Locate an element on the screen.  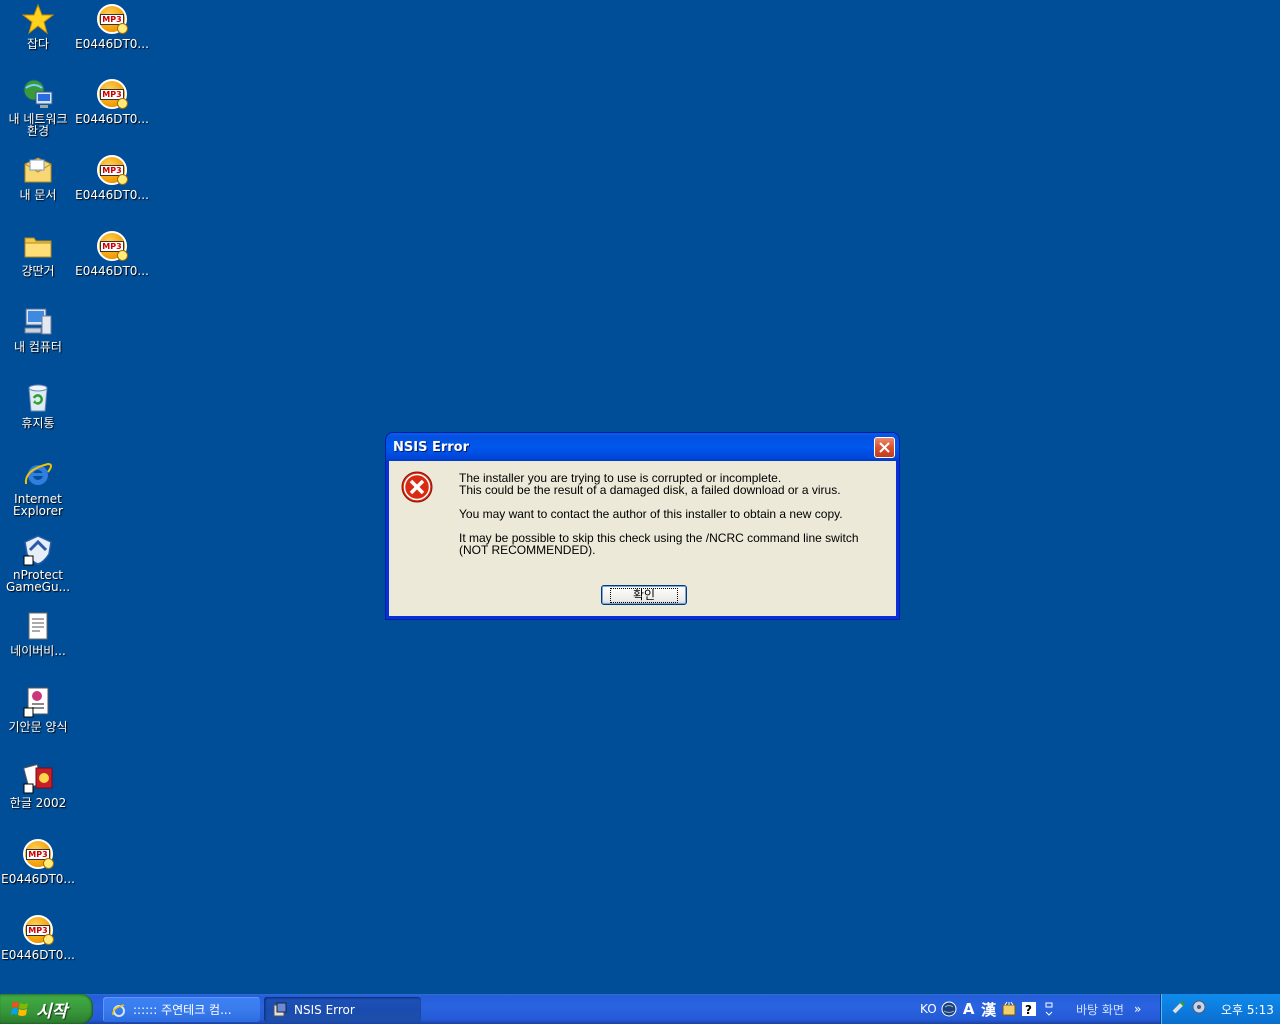
desktop-icon-label: 내 문서 is located at coordinates (38, 195).